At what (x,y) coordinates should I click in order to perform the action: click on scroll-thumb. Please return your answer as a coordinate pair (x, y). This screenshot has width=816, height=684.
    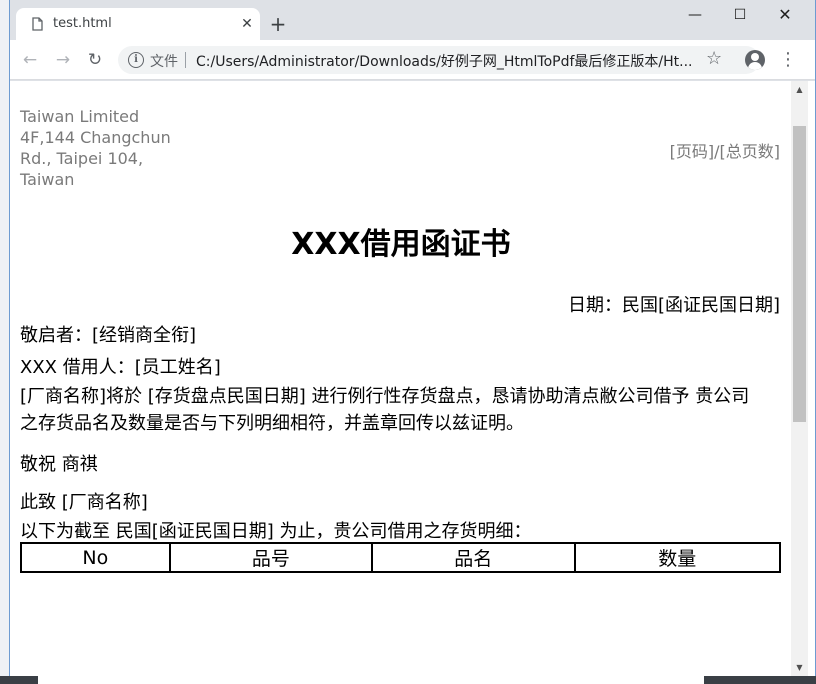
    Looking at the image, I should click on (799, 274).